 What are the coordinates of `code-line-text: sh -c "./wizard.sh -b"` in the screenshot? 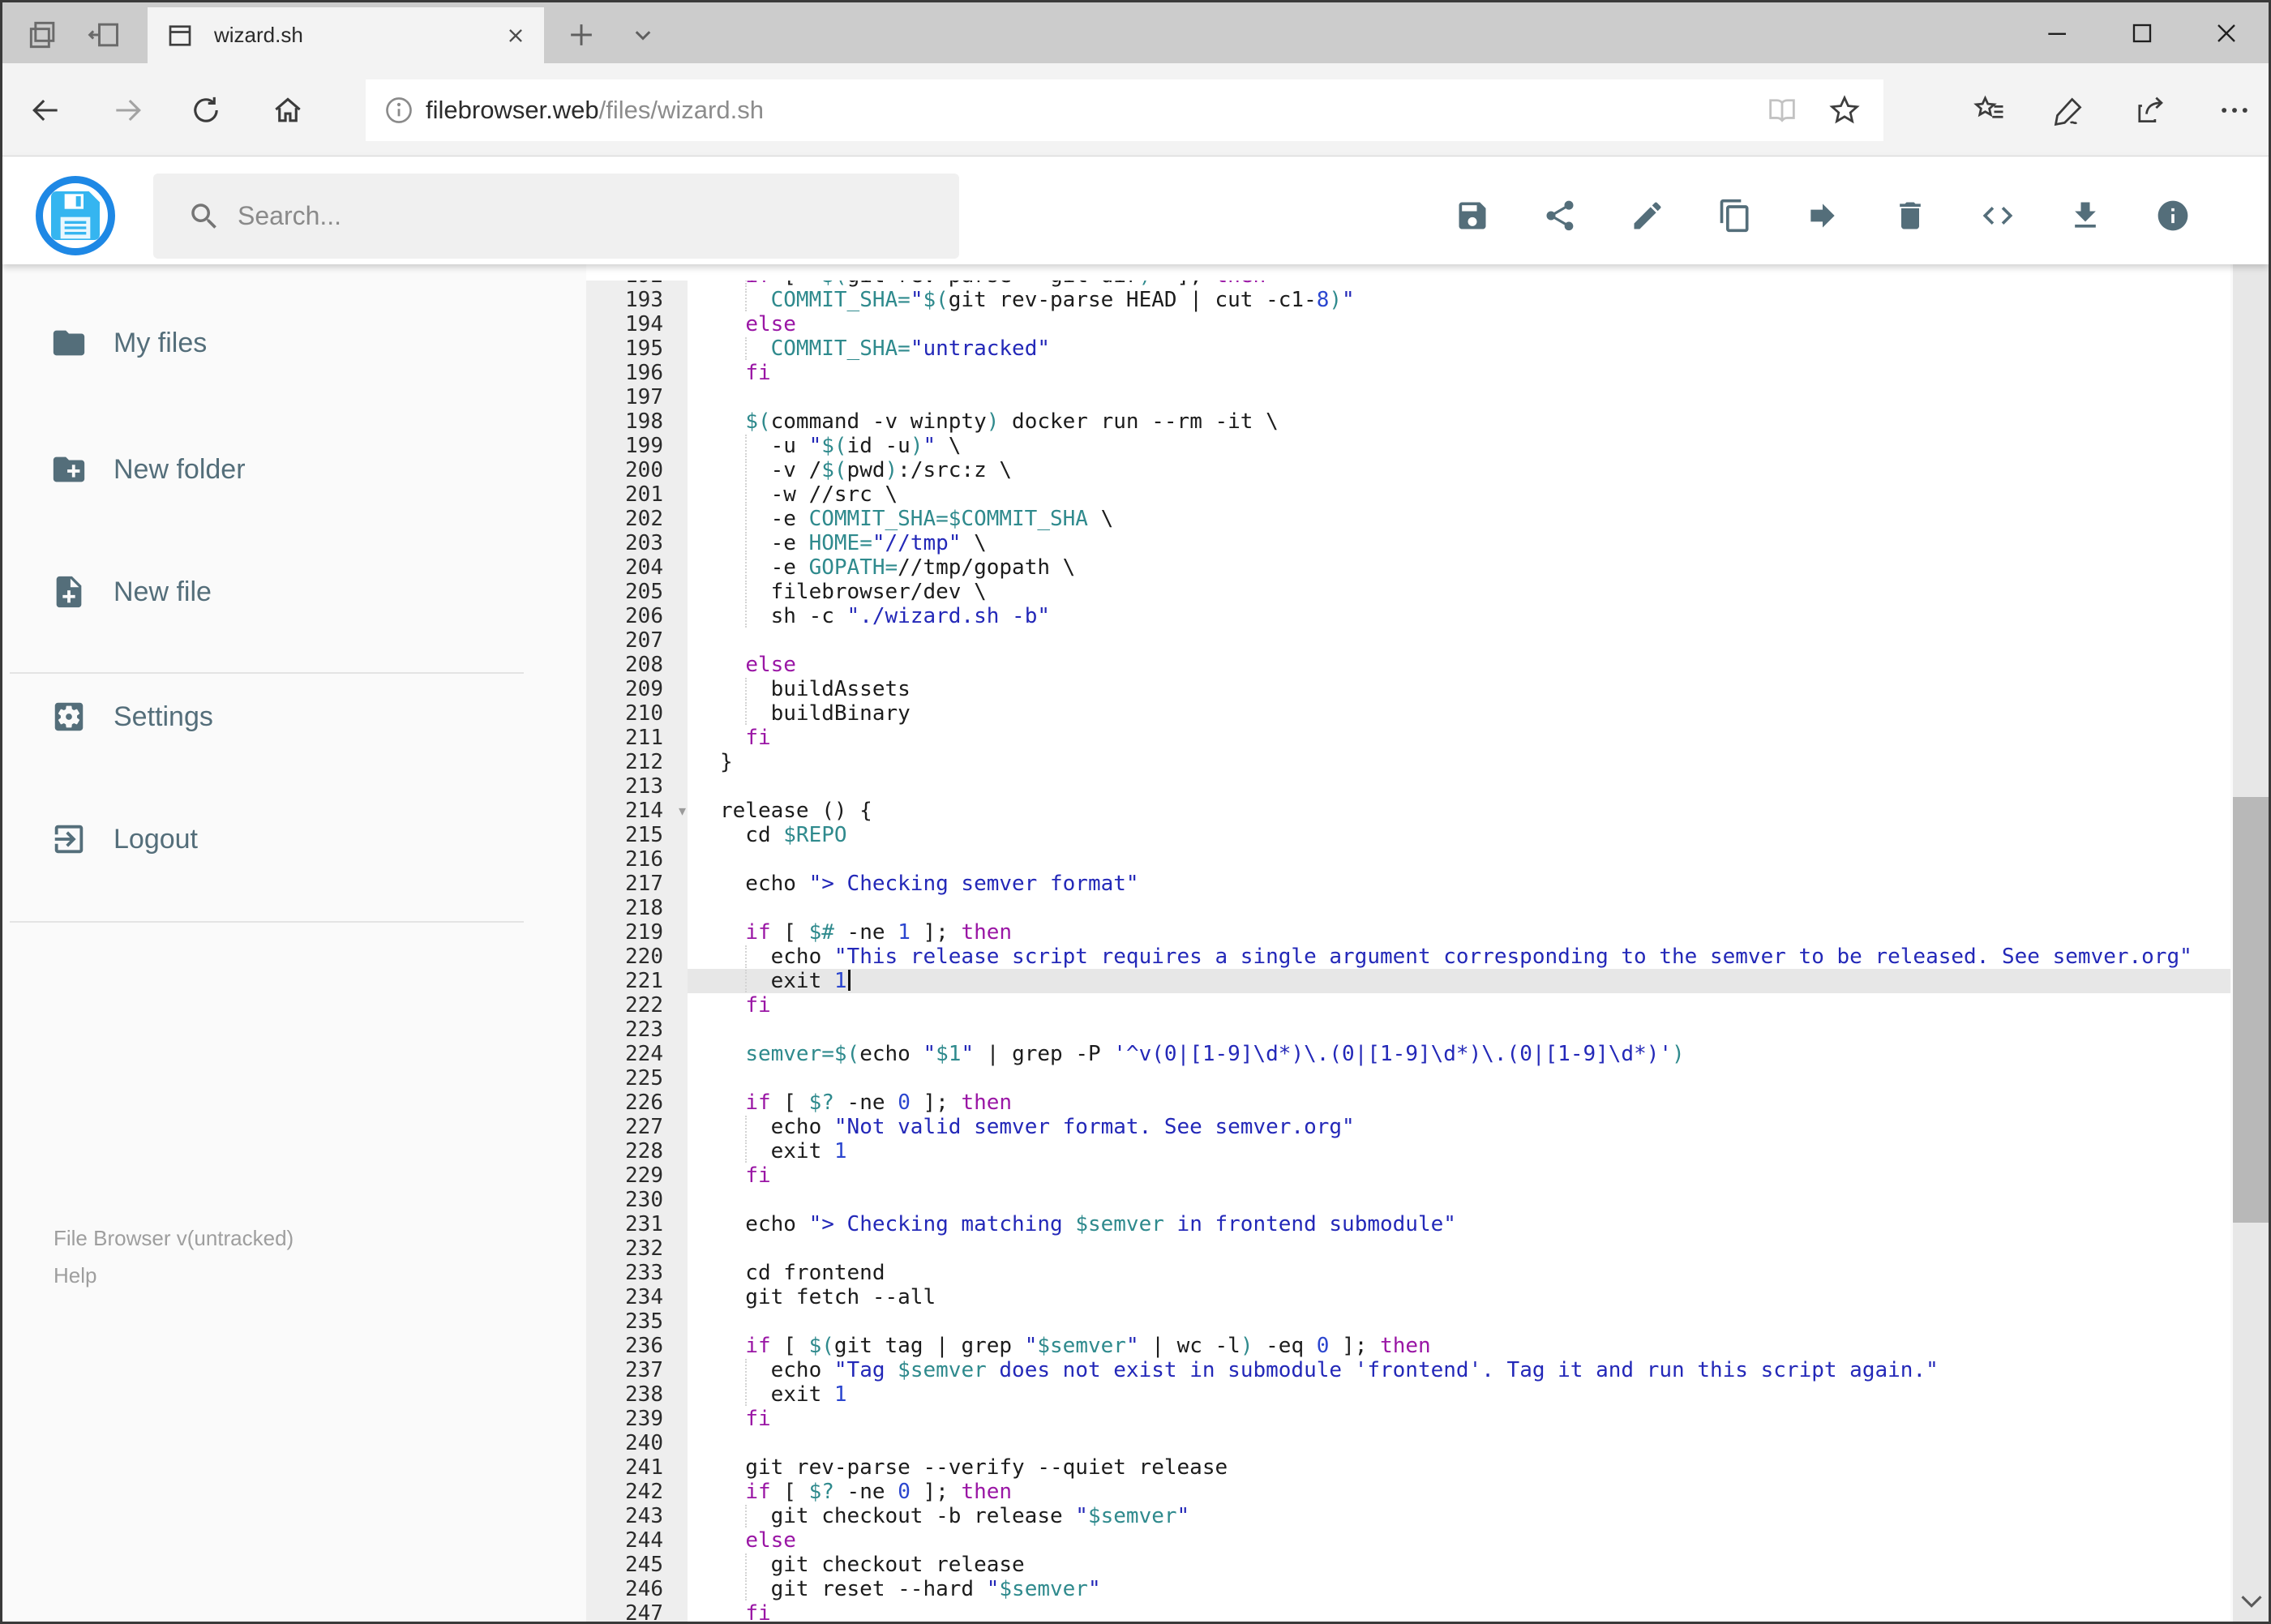 It's located at (1459, 616).